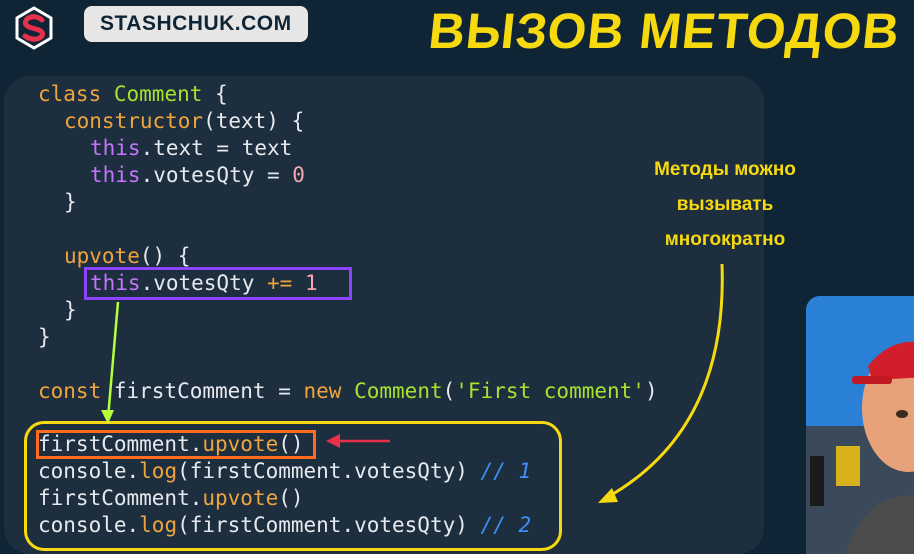 This screenshot has width=914, height=554. What do you see at coordinates (358, 441) in the screenshot?
I see `red-arrow-icon` at bounding box center [358, 441].